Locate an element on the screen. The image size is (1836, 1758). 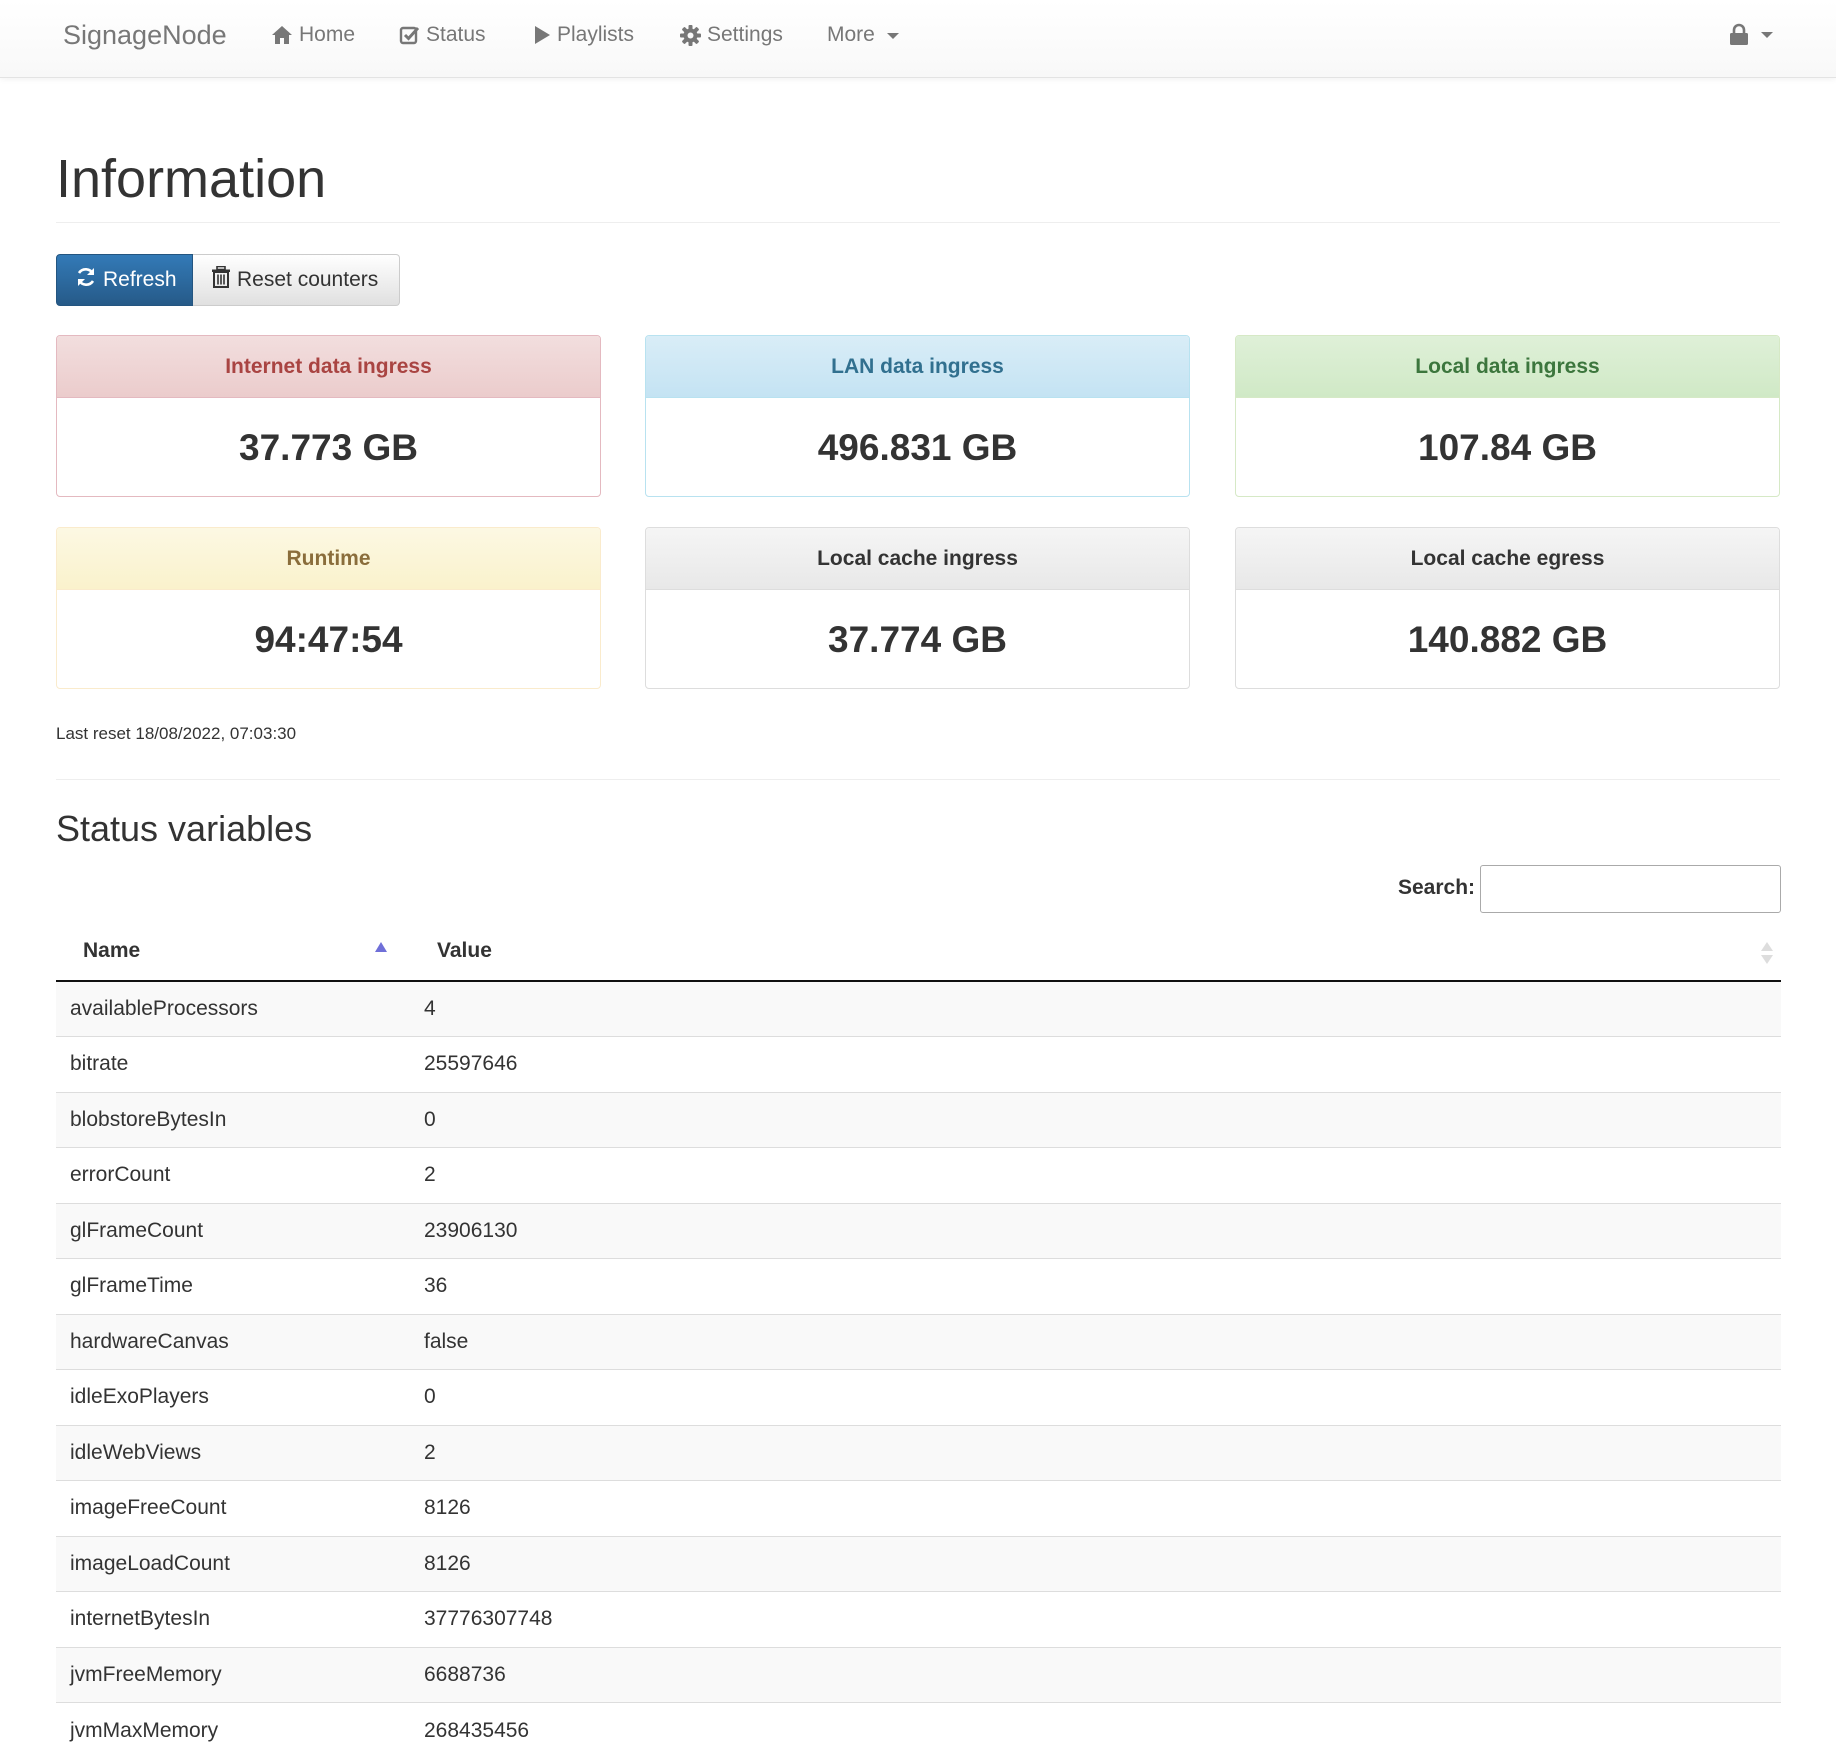
panel-value: 94:47:54 is located at coordinates (328, 639).